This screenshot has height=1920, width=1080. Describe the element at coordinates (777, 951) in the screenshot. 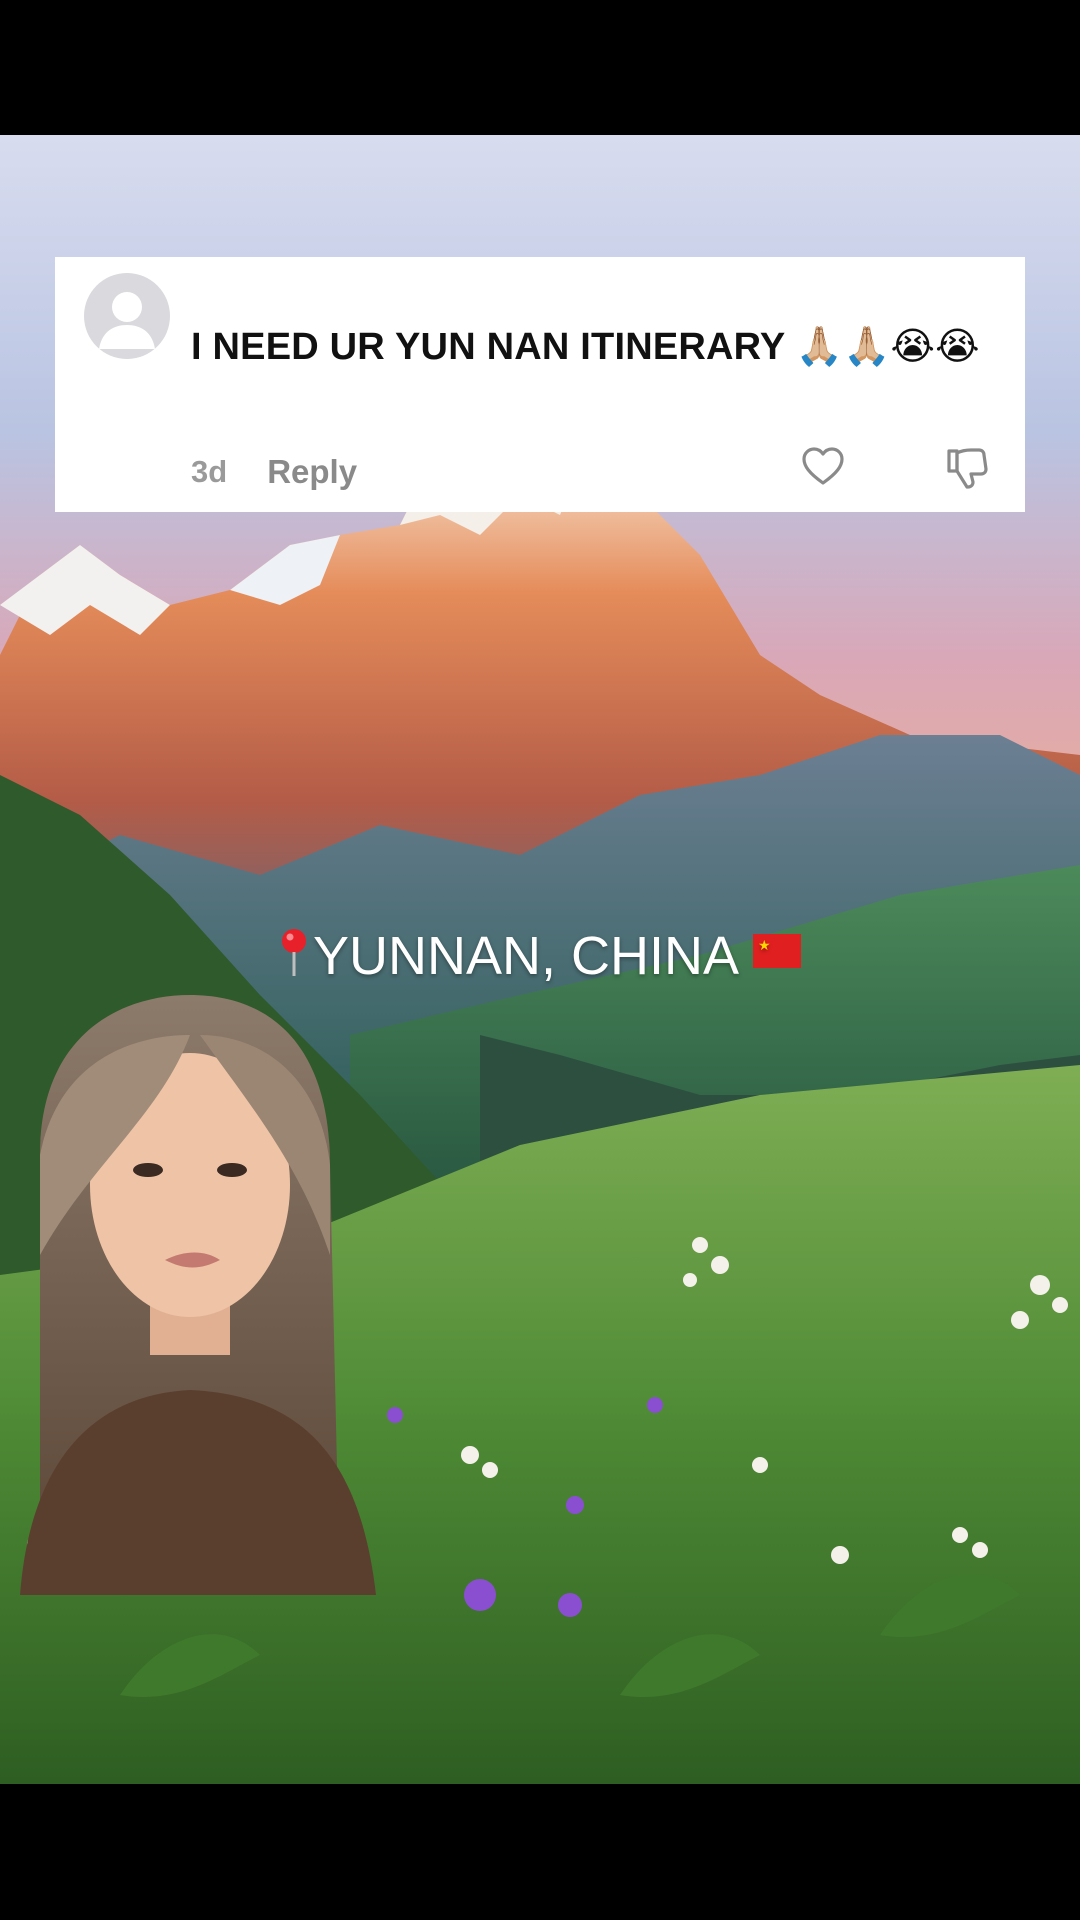

I see `china-flag-icon: ★` at that location.